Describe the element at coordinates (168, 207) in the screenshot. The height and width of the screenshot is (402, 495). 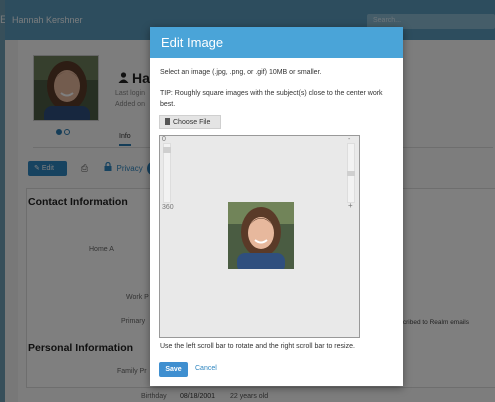
I see `rotation-max-label: 360` at that location.